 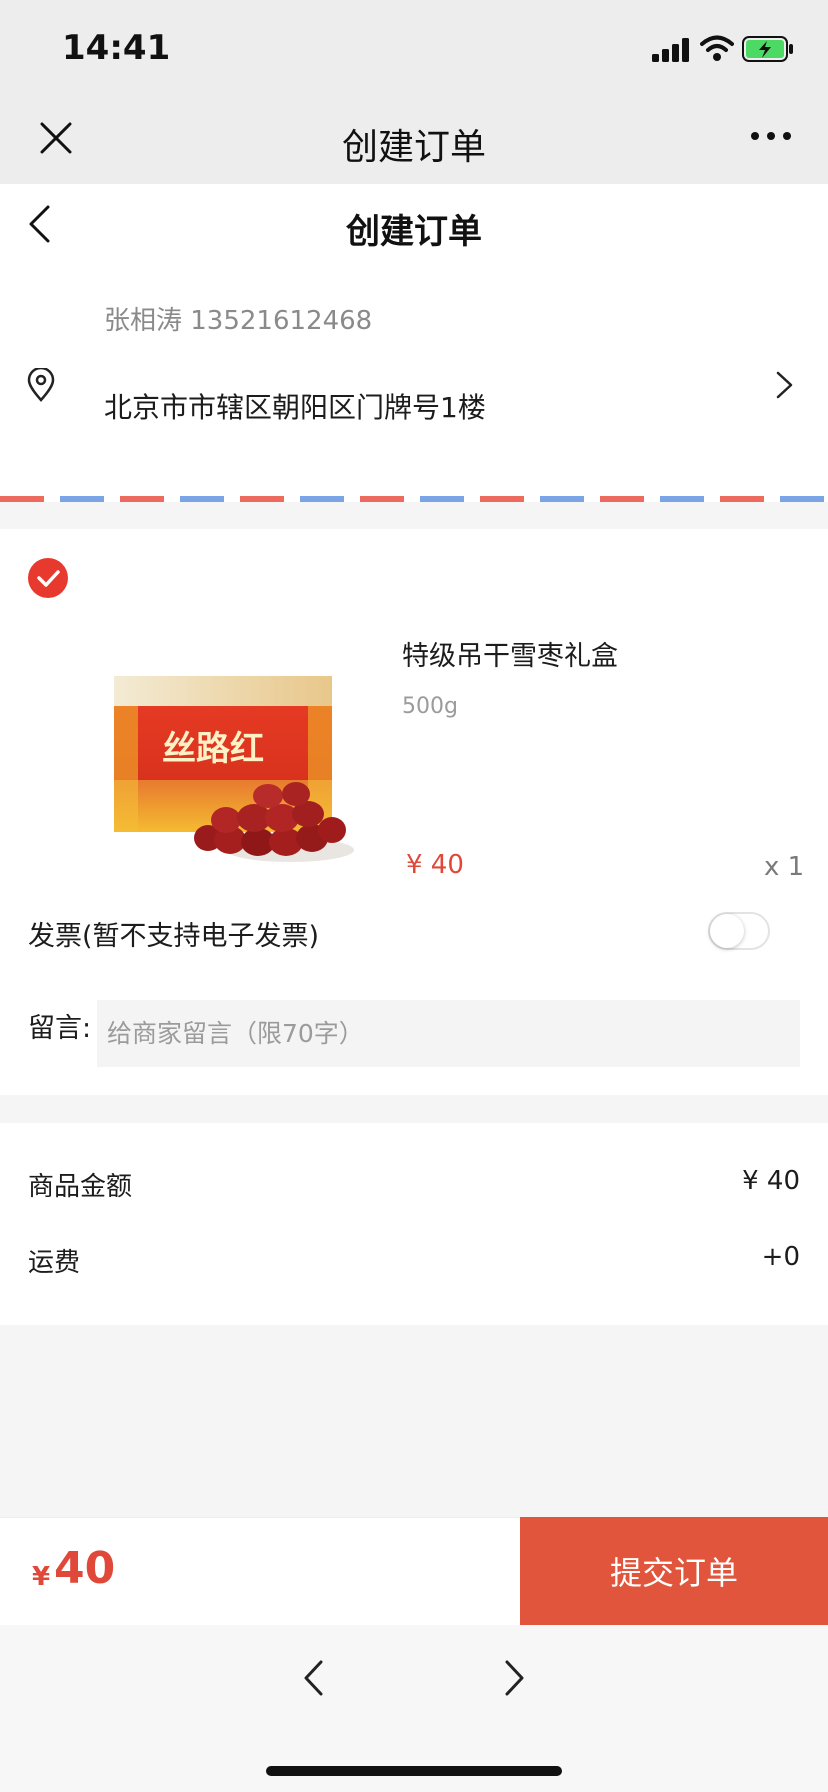 I want to click on goods-amount-label: 商品金额, so click(x=80, y=1187).